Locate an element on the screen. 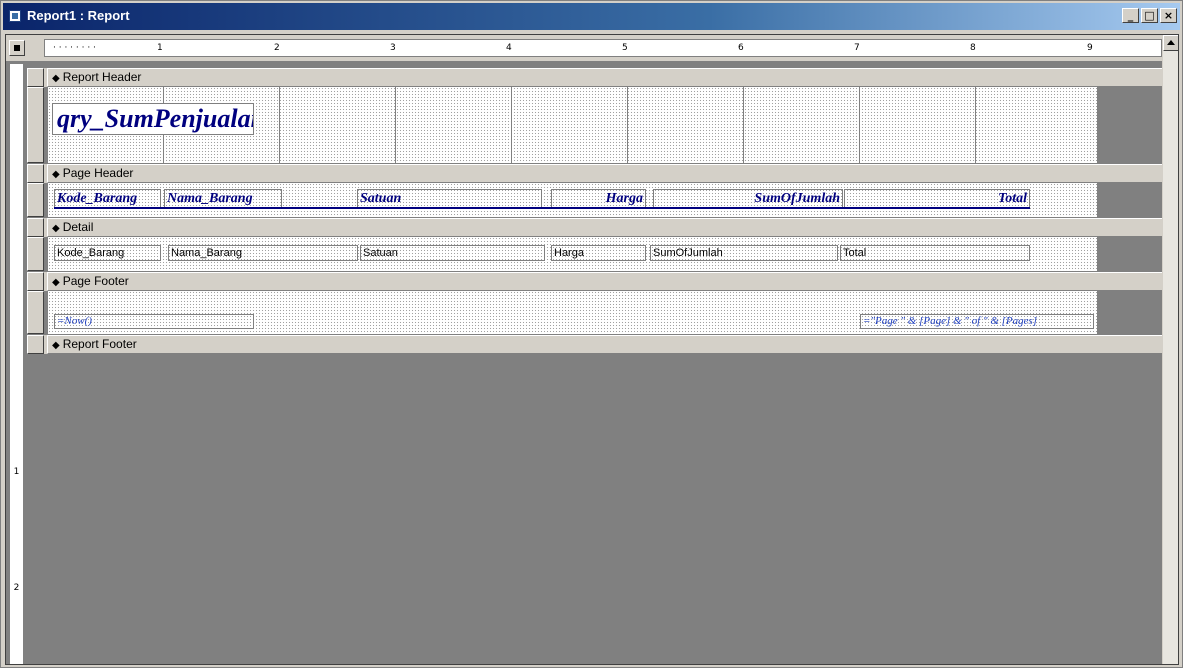 This screenshot has width=1183, height=668. footer-date-field: =Now() is located at coordinates (154, 321).